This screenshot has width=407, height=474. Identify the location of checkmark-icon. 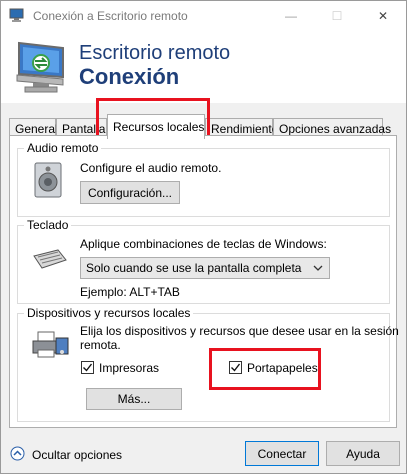
(88, 367).